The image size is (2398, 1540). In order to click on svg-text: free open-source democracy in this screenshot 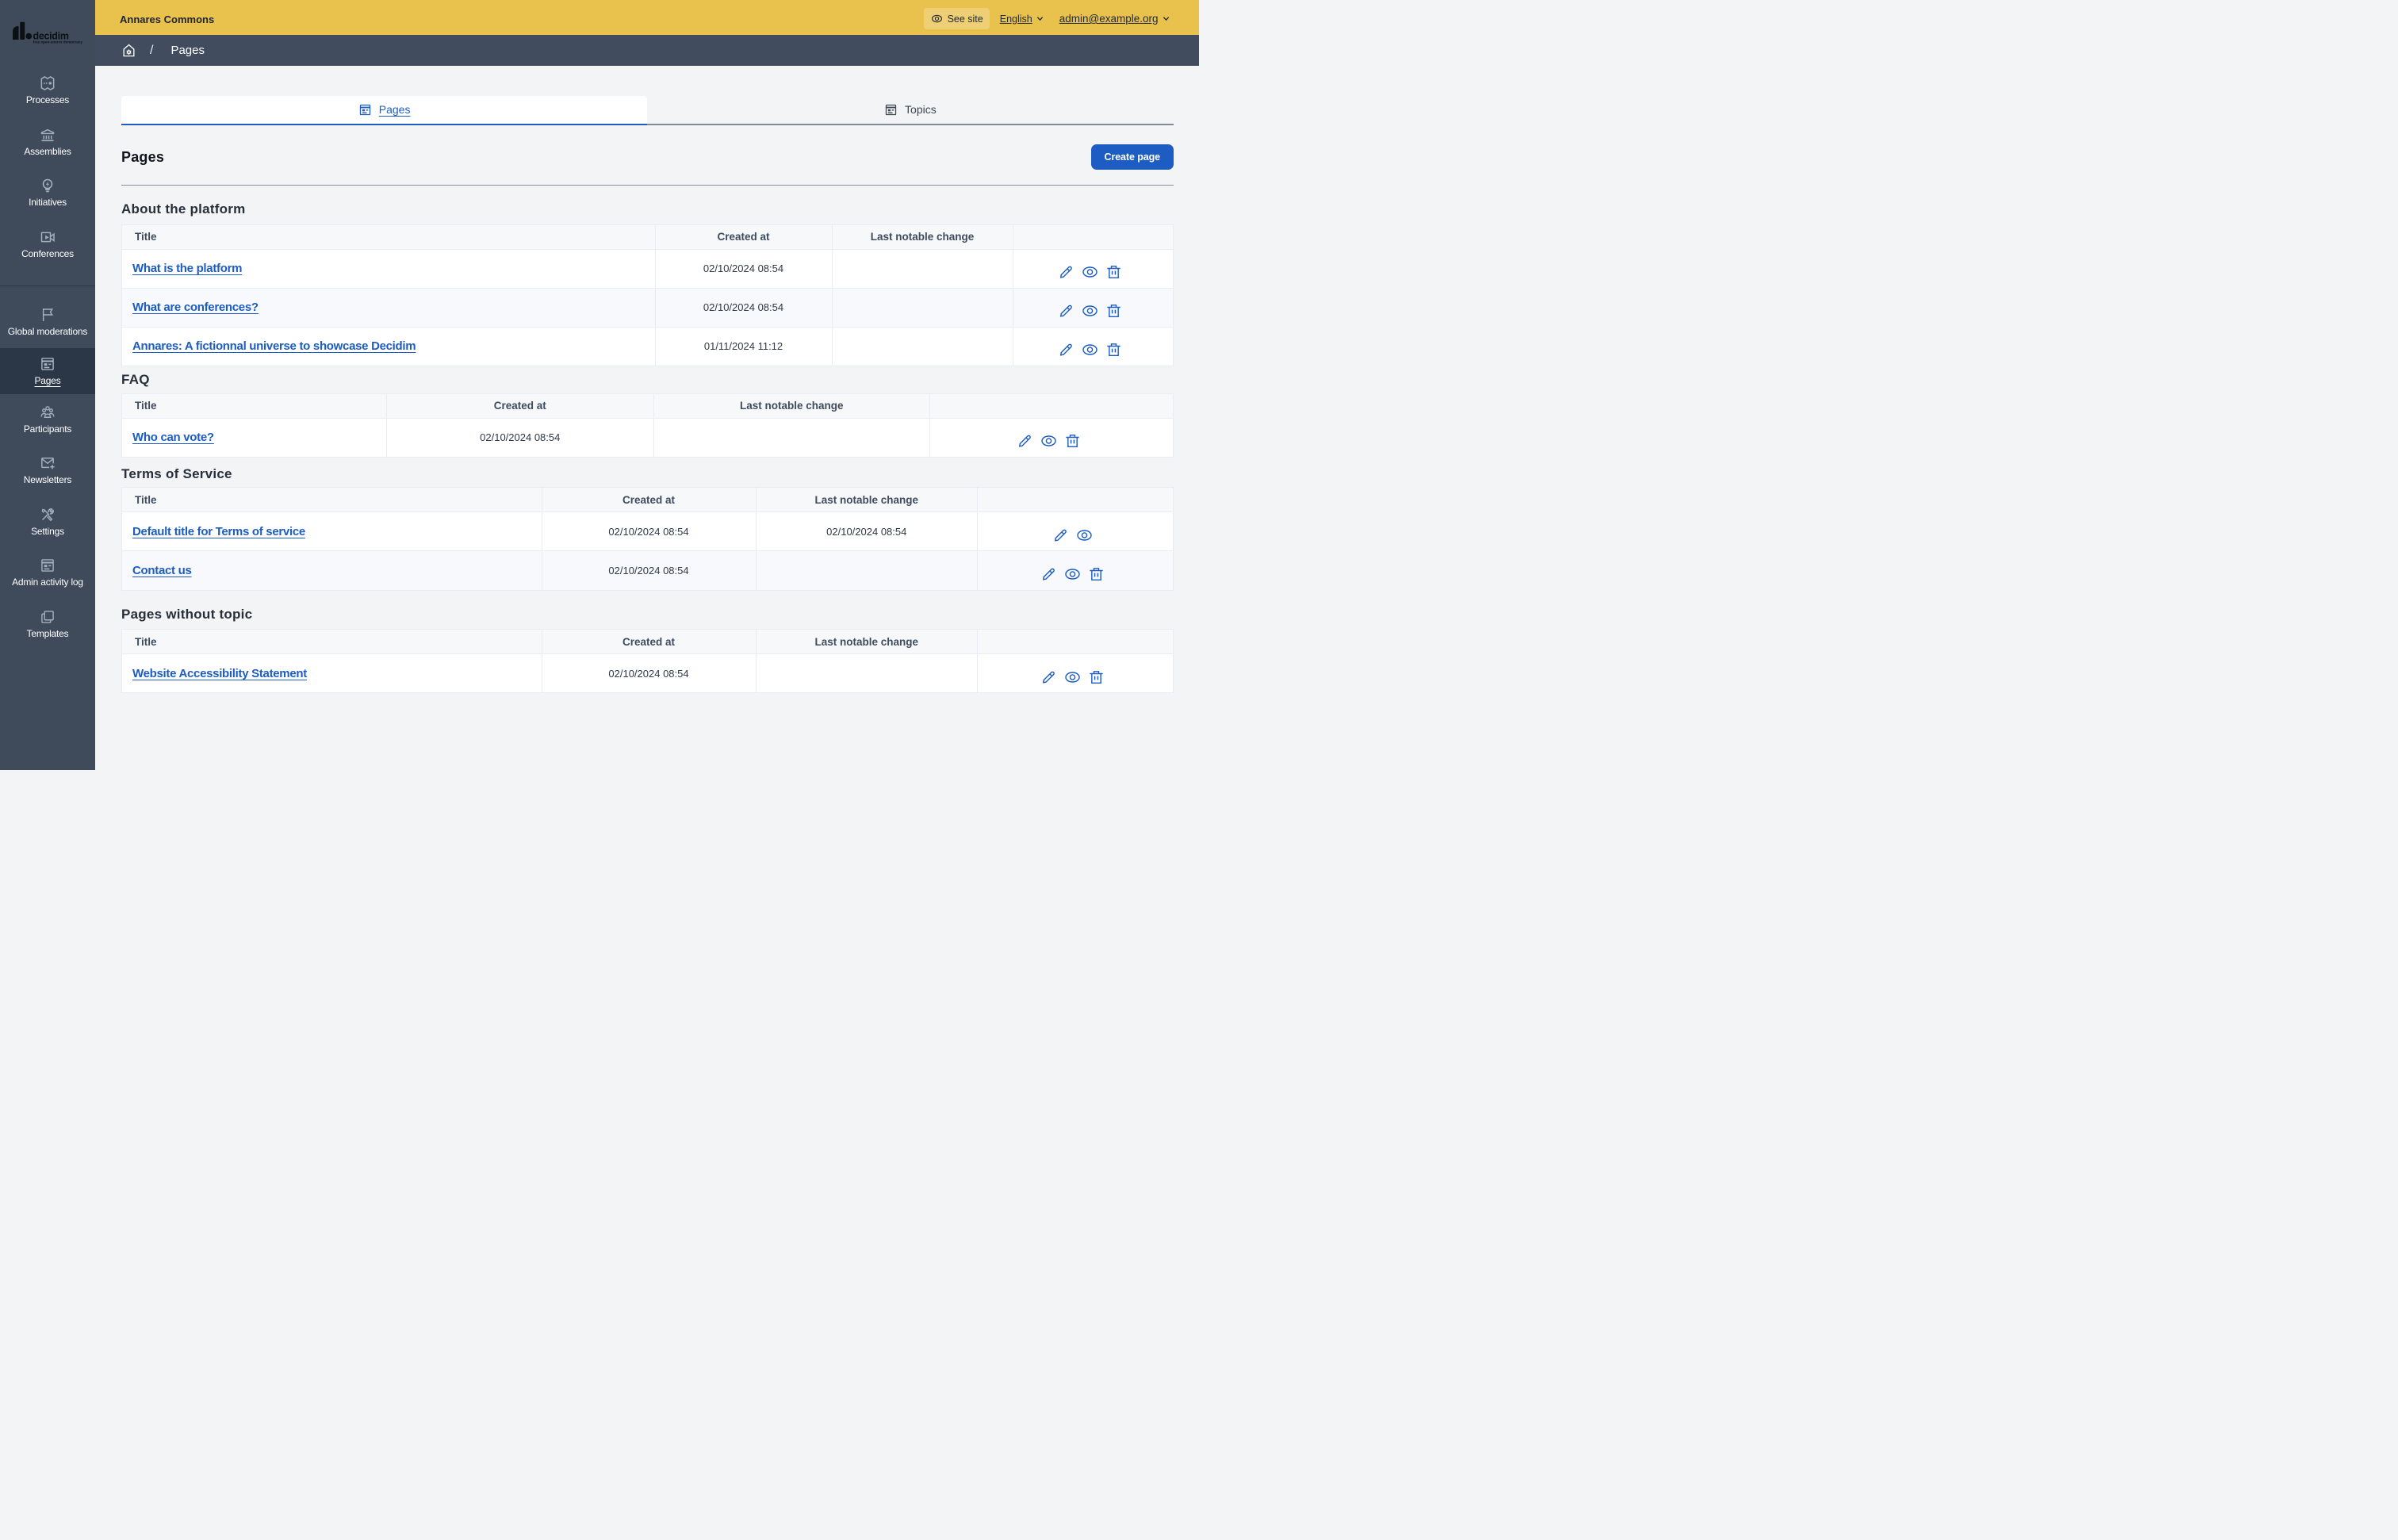, I will do `click(58, 42)`.